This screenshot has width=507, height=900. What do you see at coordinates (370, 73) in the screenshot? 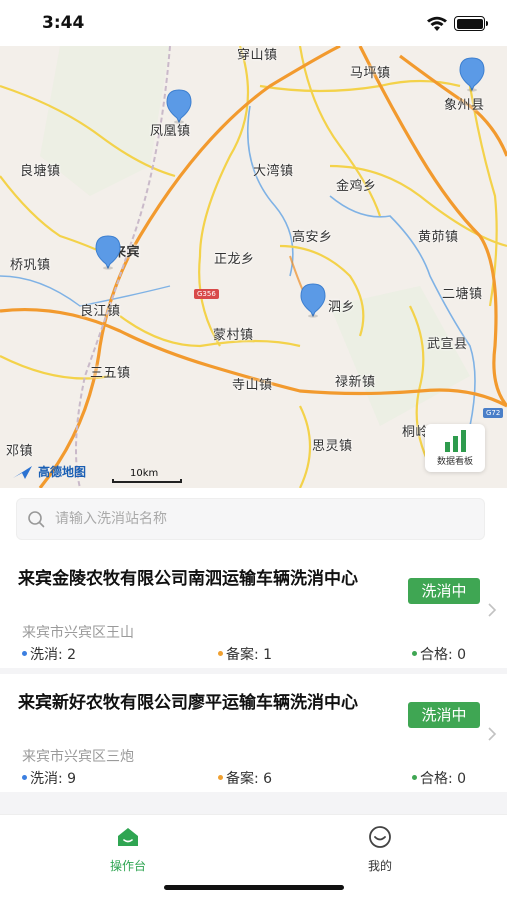
I see `map-place-label: 马坪镇` at bounding box center [370, 73].